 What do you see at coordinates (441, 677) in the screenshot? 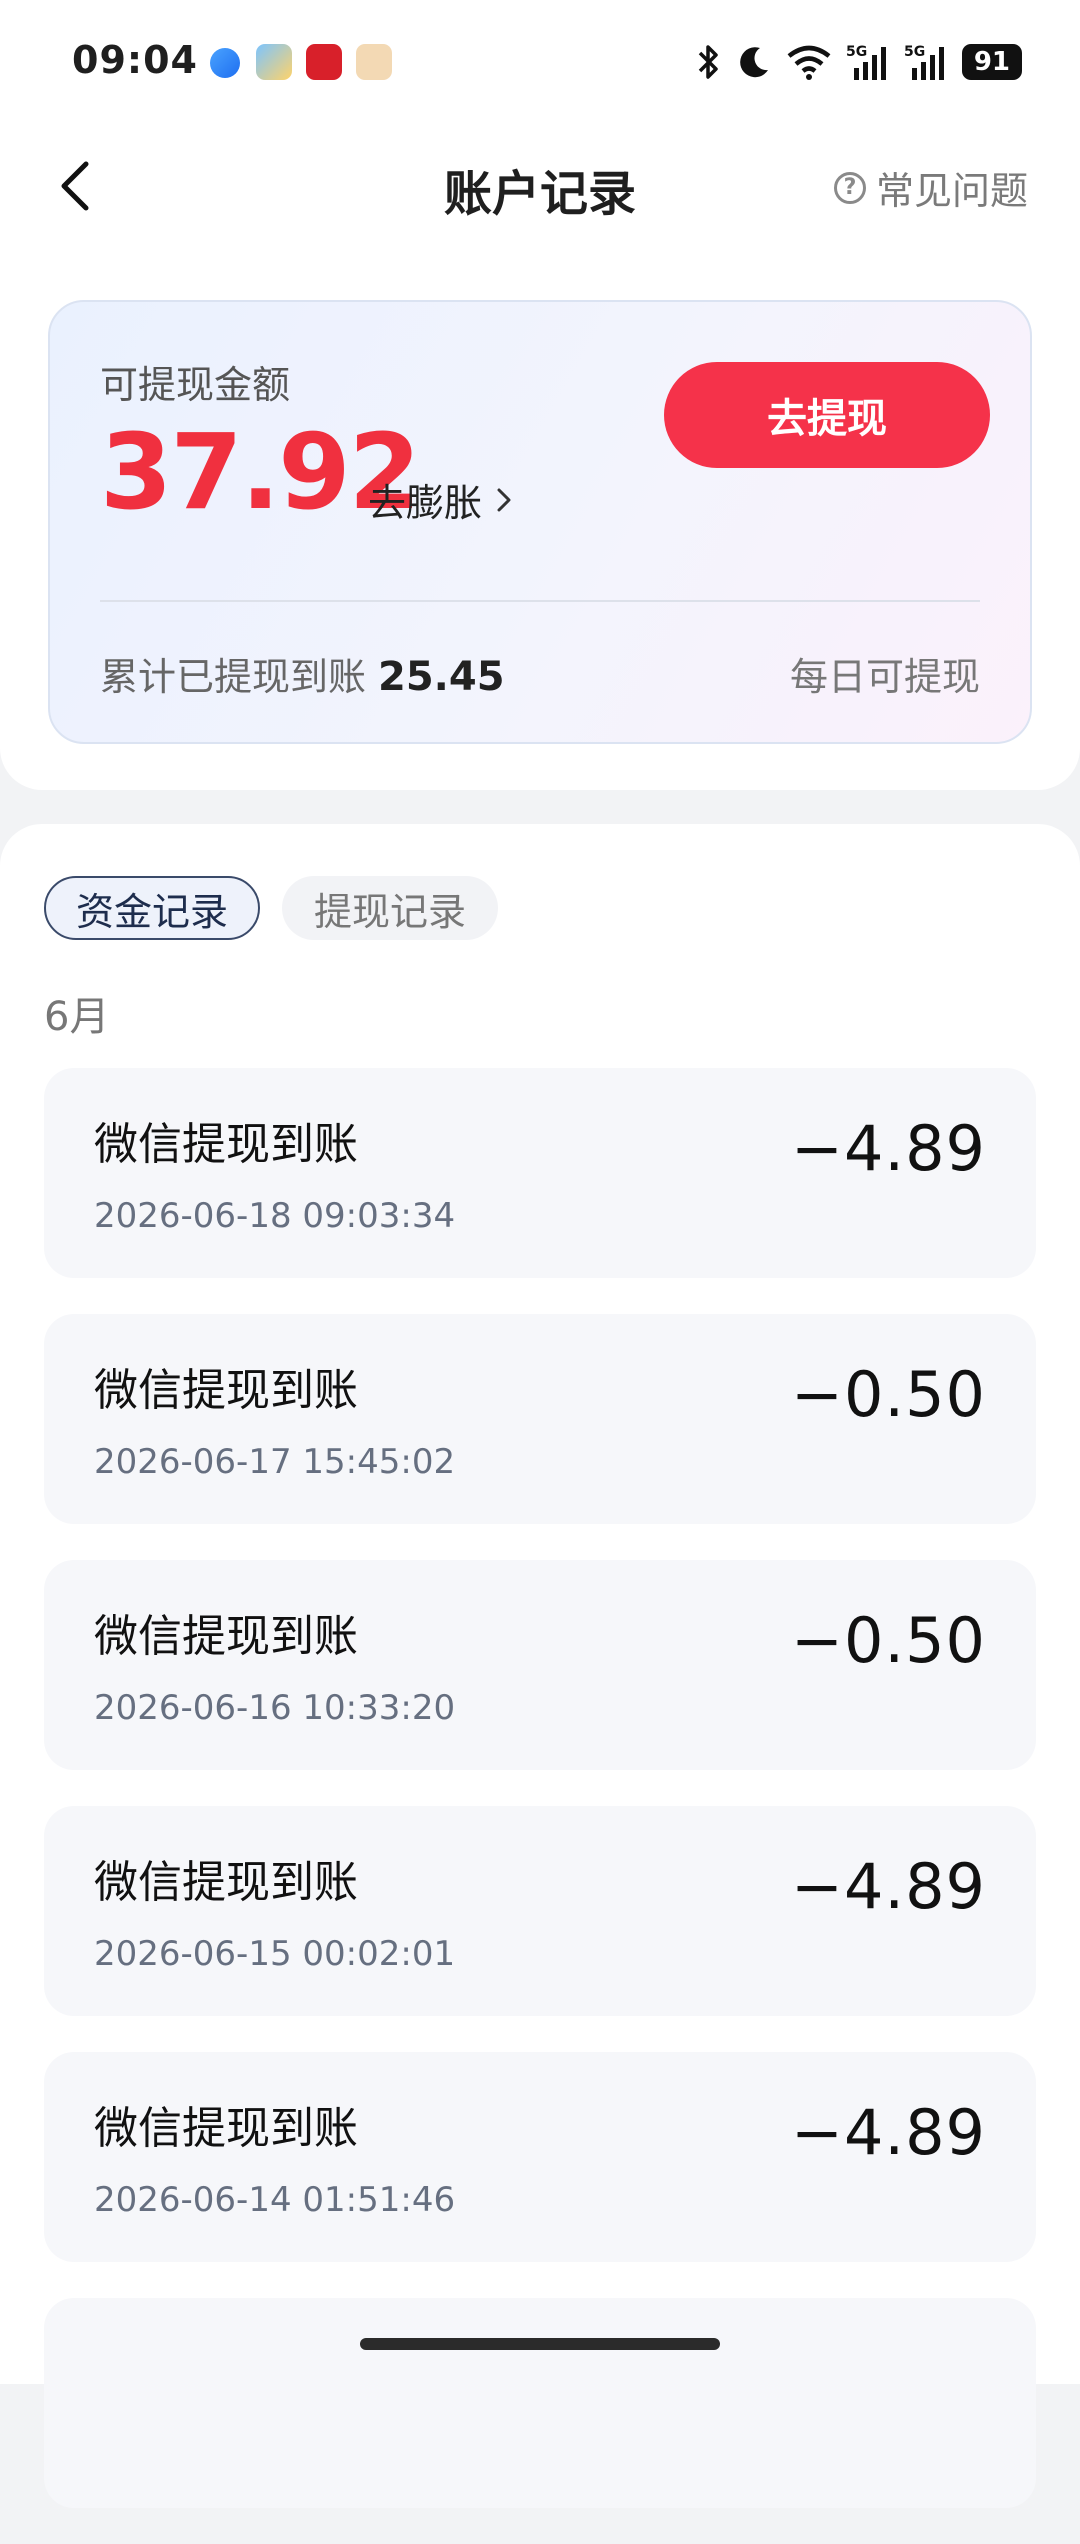
I see `total-withdrawn-value: 25.45` at bounding box center [441, 677].